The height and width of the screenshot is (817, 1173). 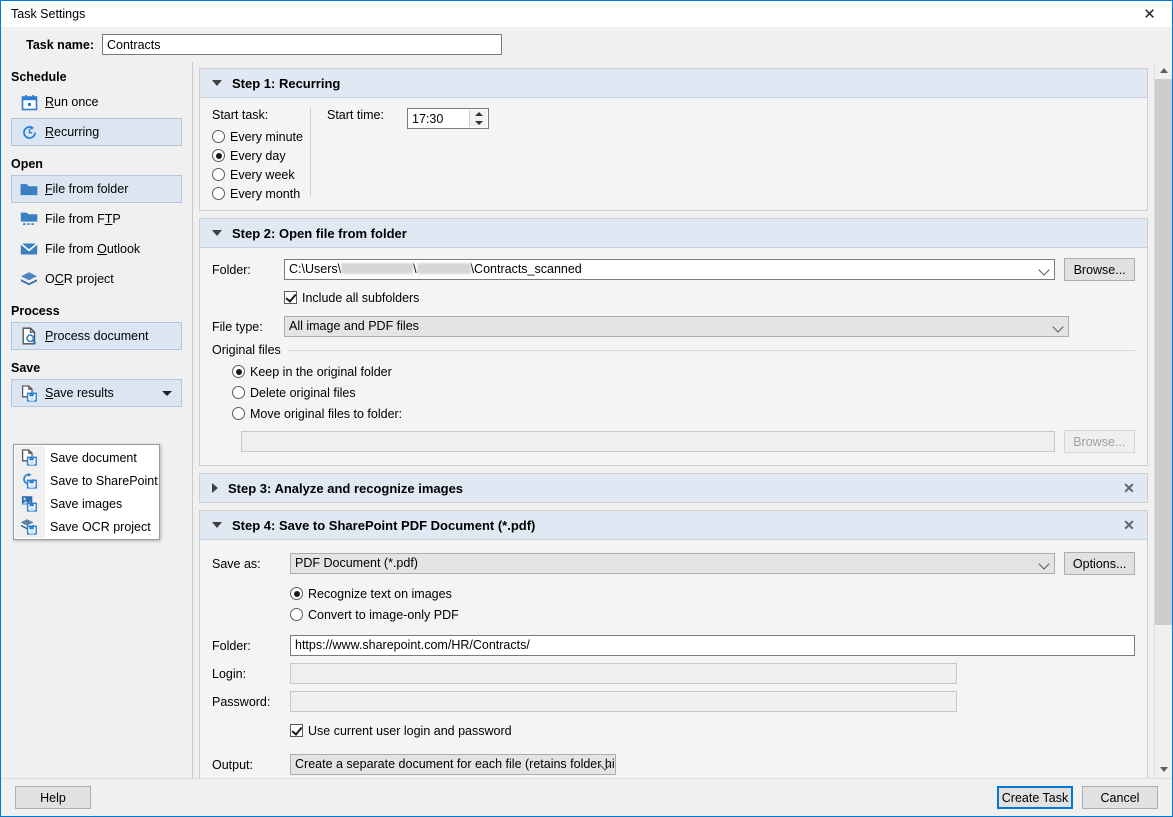 What do you see at coordinates (712, 593) in the screenshot?
I see `radio-recognize-text: Recognize text on images` at bounding box center [712, 593].